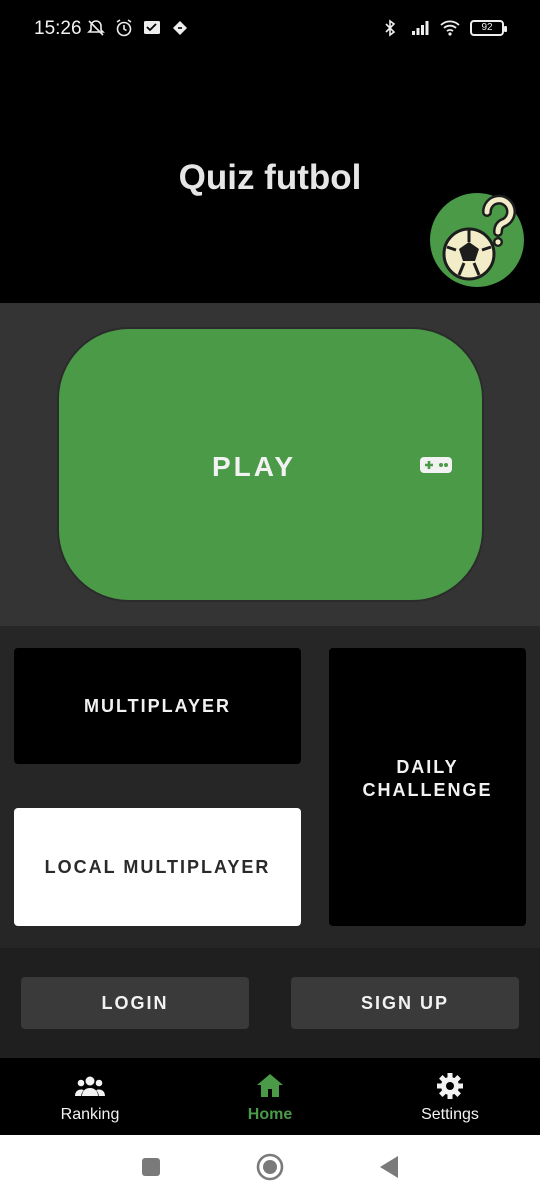 This screenshot has width=540, height=1200. What do you see at coordinates (477, 240) in the screenshot?
I see `soccer-ball-question-logo` at bounding box center [477, 240].